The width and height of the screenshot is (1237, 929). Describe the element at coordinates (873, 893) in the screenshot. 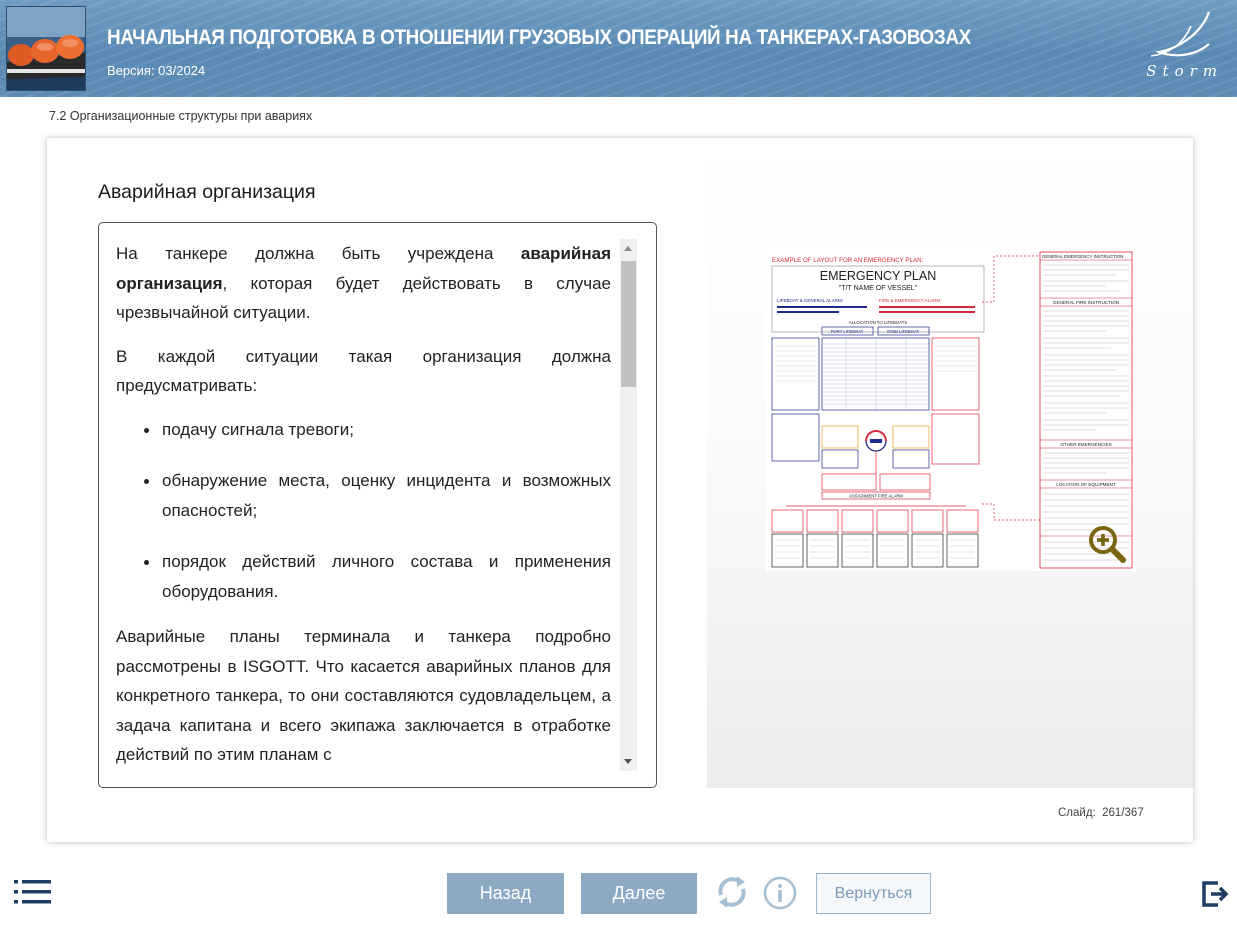

I see `return-button: Вернуться` at that location.